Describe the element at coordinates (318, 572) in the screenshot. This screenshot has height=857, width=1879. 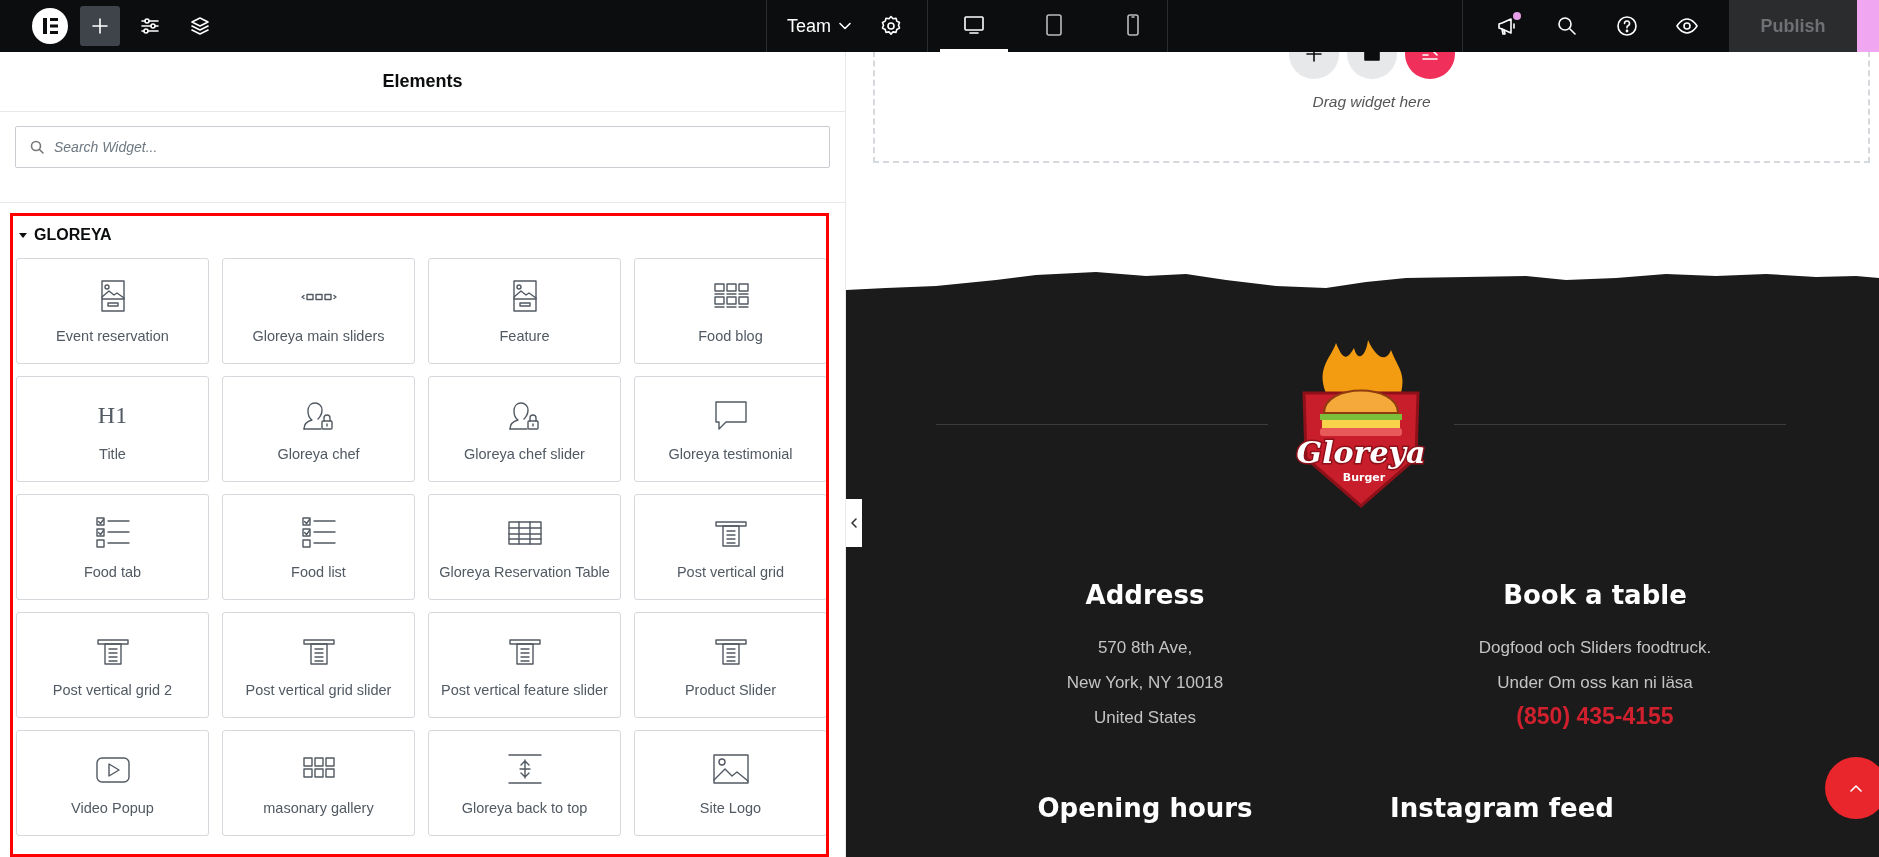
I see `widget-label: Food list` at that location.